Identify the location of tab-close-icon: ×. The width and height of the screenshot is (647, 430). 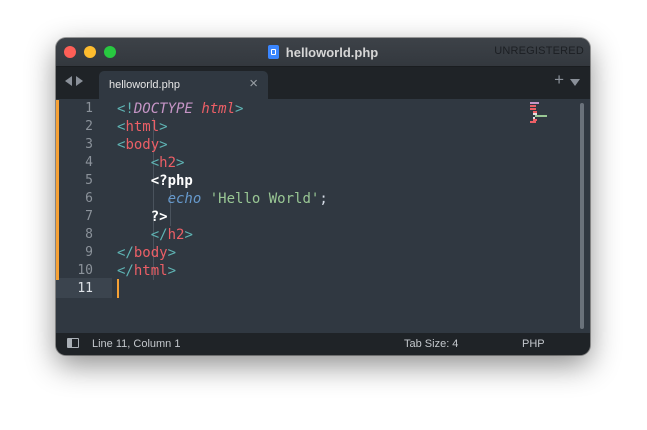
(253, 84).